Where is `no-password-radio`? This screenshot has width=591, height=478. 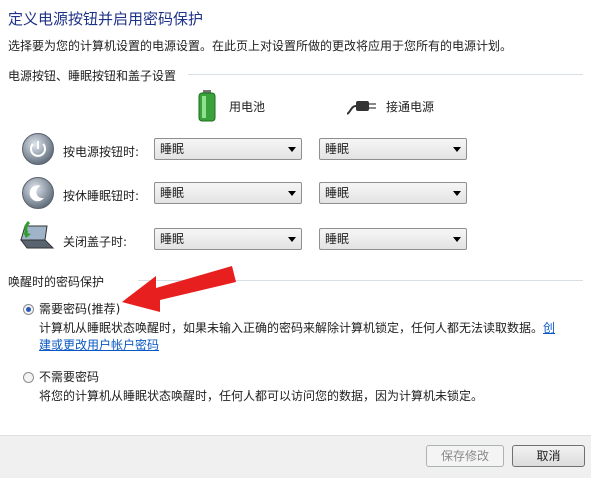
no-password-radio is located at coordinates (28, 377).